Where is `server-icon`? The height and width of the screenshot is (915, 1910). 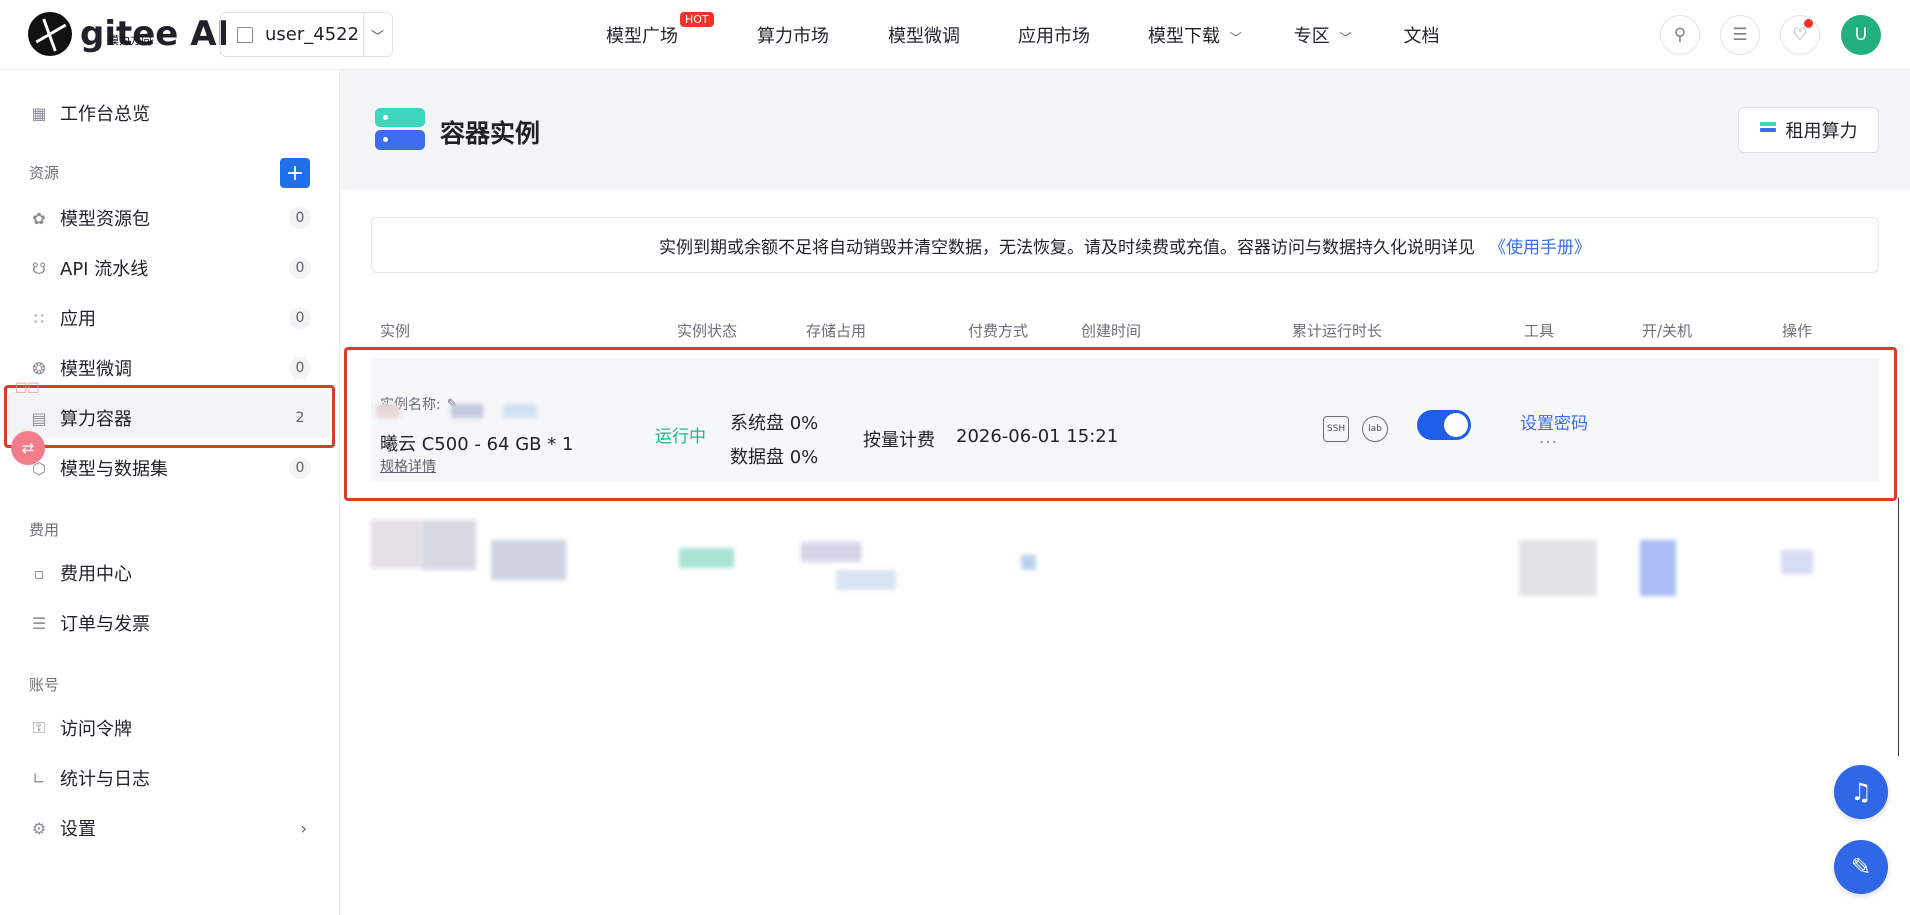
server-icon is located at coordinates (1767, 130).